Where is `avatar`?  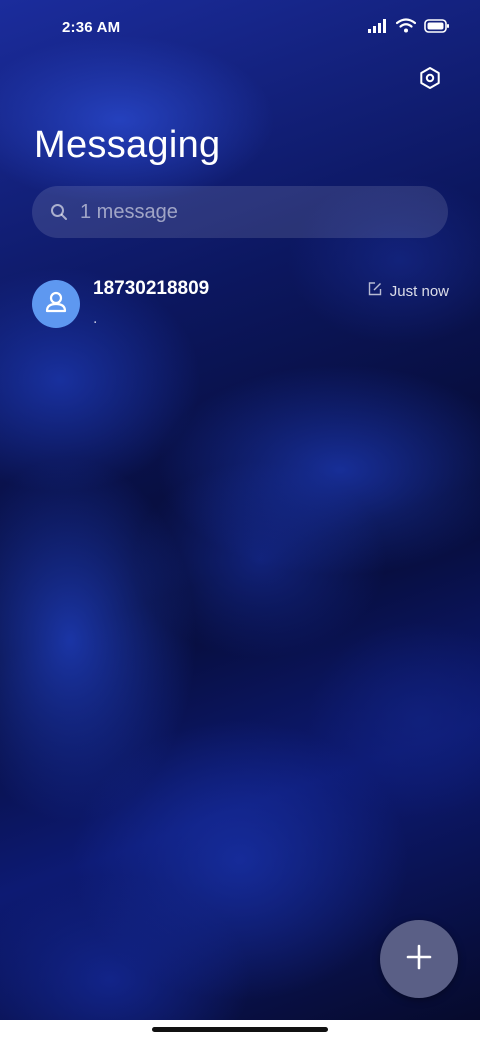 avatar is located at coordinates (56, 304).